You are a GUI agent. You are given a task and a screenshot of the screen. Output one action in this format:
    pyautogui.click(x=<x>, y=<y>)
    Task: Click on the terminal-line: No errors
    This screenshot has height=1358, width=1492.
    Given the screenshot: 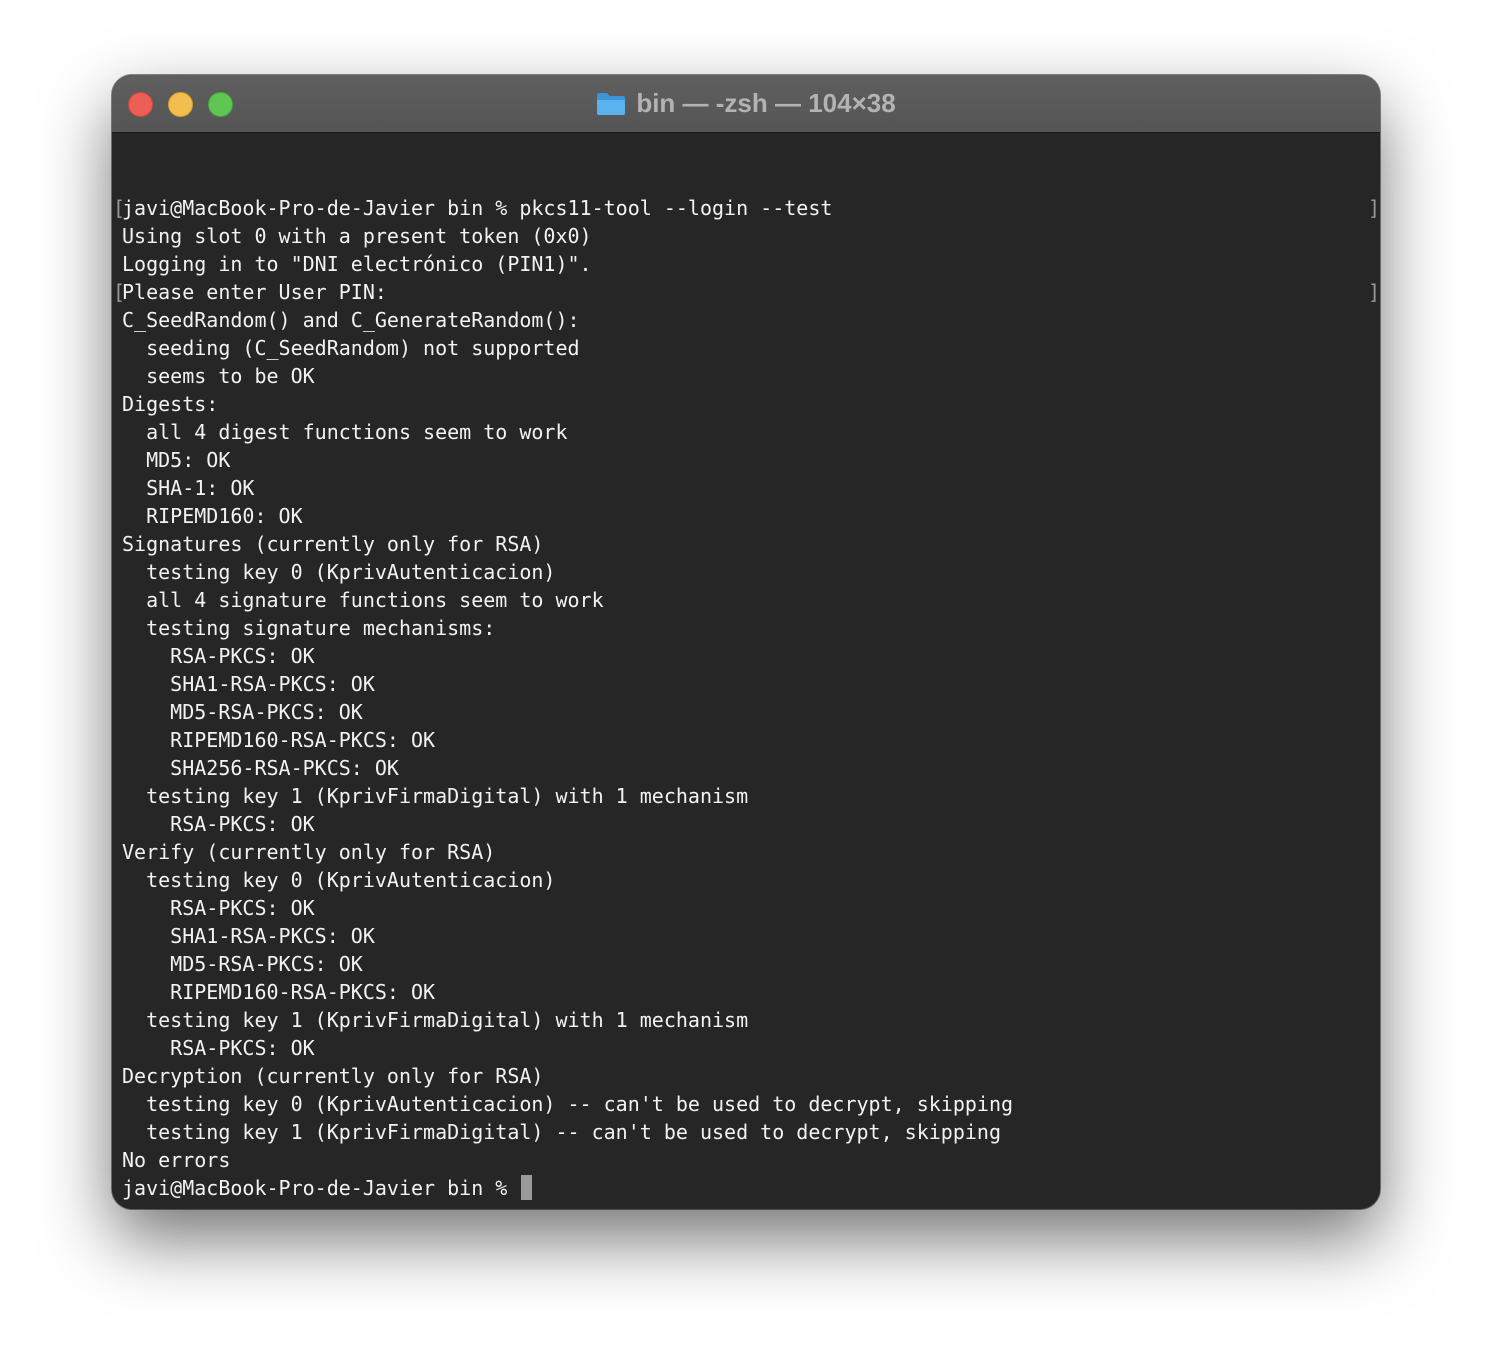 What is the action you would take?
    pyautogui.click(x=176, y=1160)
    